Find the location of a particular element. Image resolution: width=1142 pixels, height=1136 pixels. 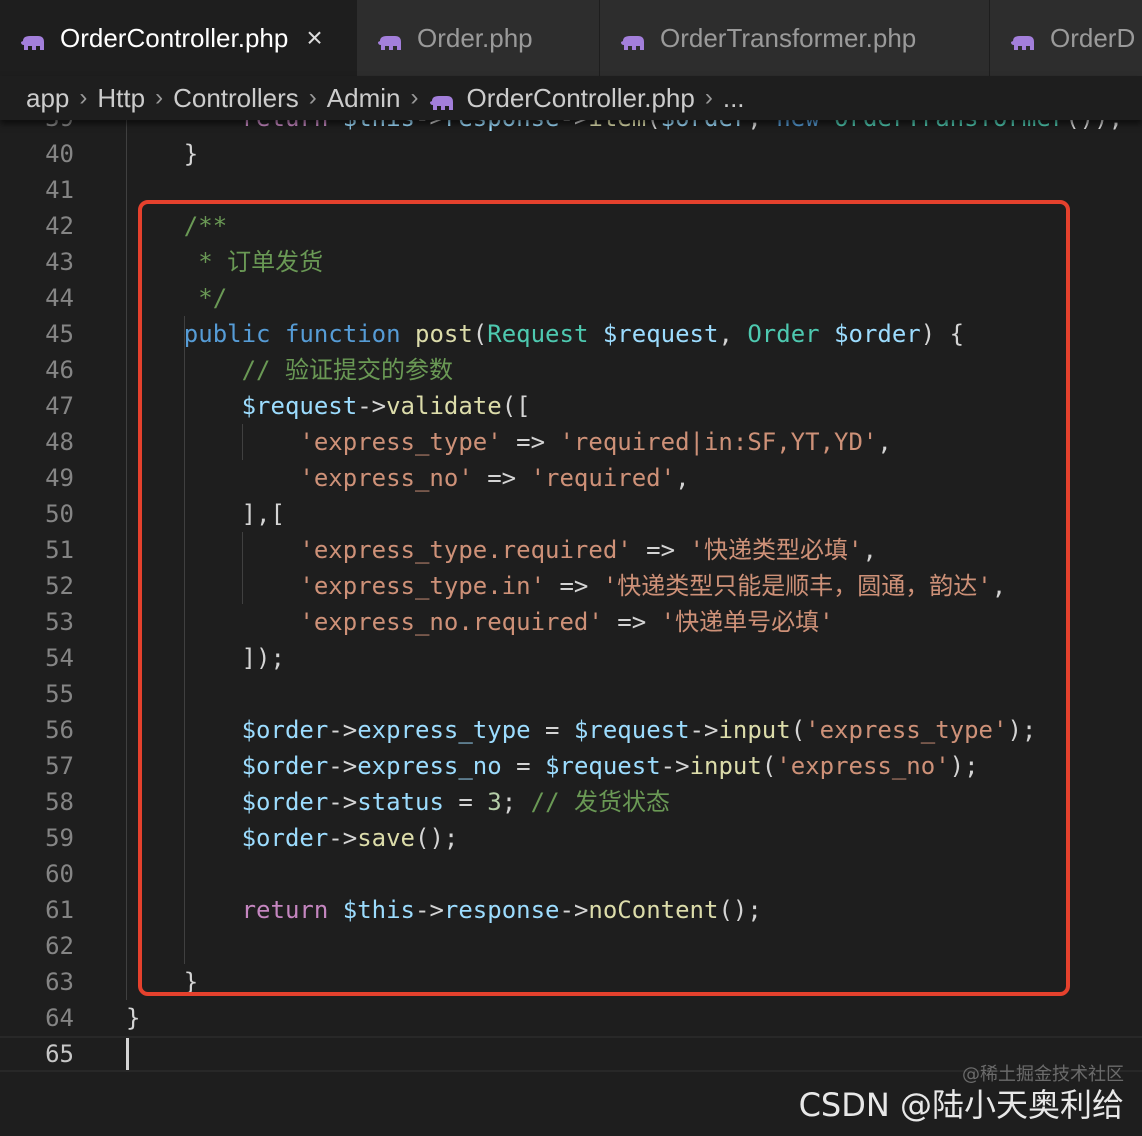

code-token: ()); is located at coordinates (1094, 126).